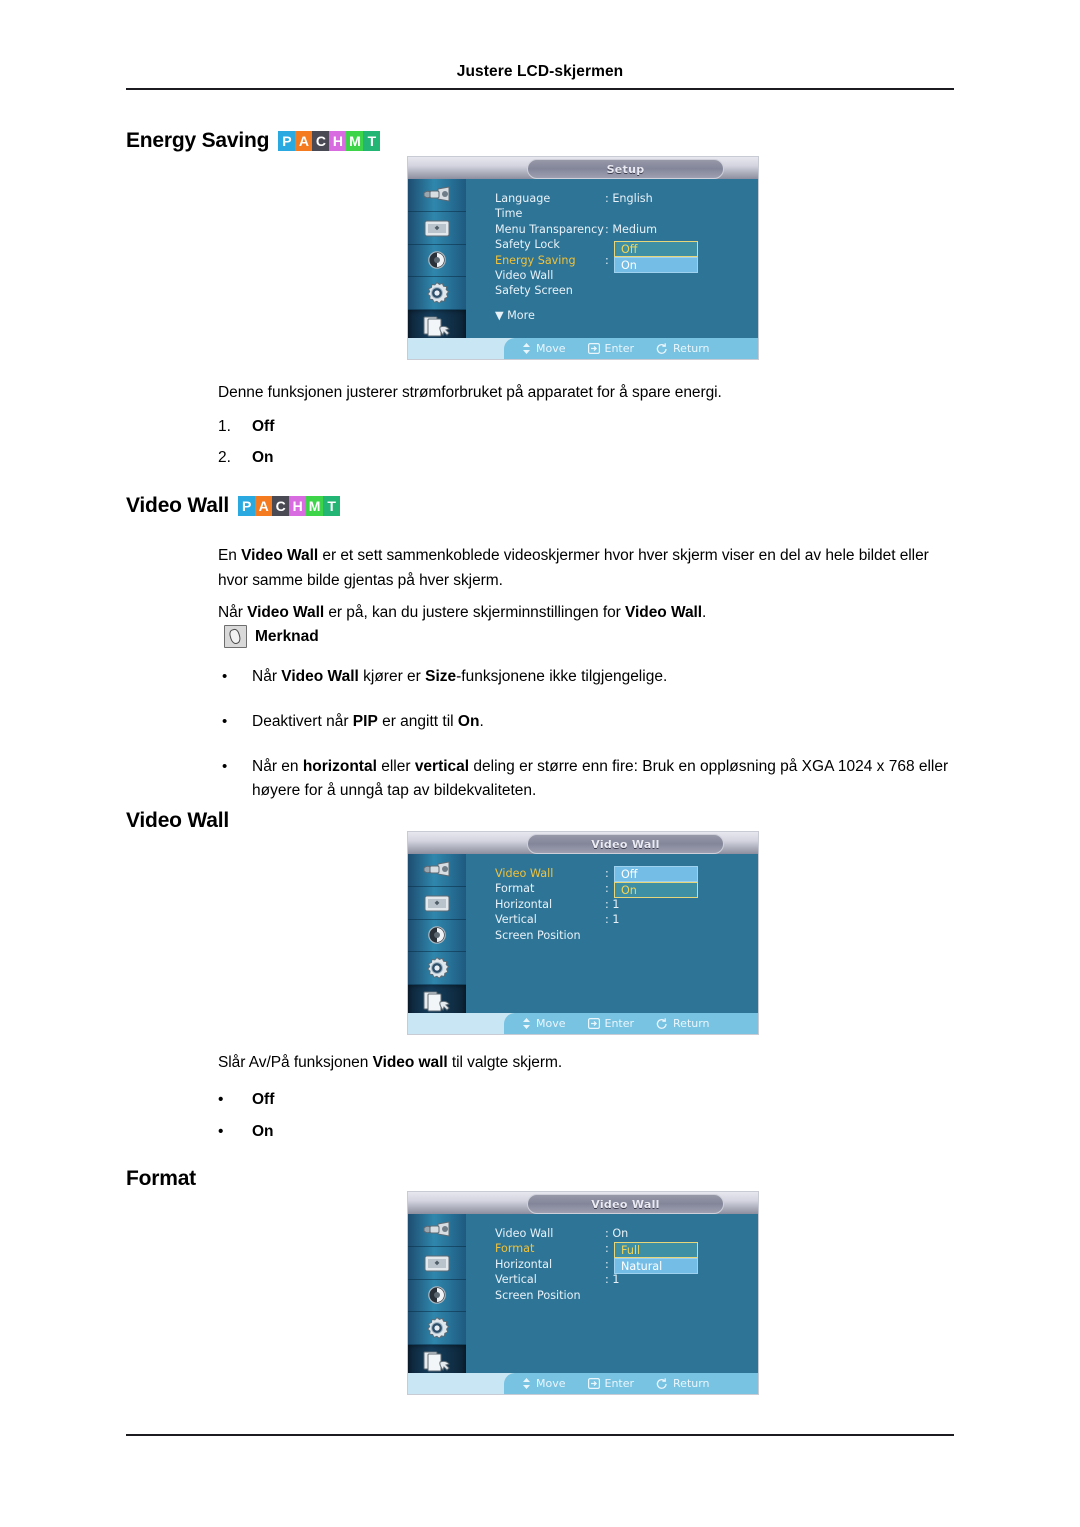  Describe the element at coordinates (656, 1266) in the screenshot. I see `osd-option-unselected: Natural` at that location.